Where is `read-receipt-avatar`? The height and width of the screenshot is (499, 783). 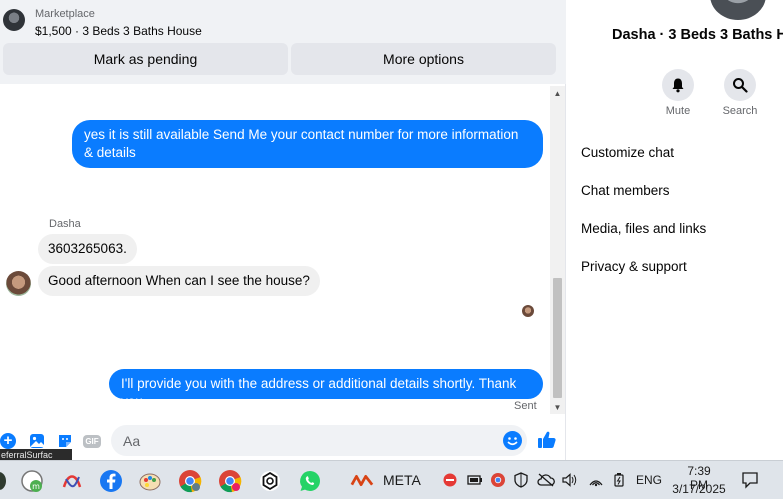 read-receipt-avatar is located at coordinates (528, 311).